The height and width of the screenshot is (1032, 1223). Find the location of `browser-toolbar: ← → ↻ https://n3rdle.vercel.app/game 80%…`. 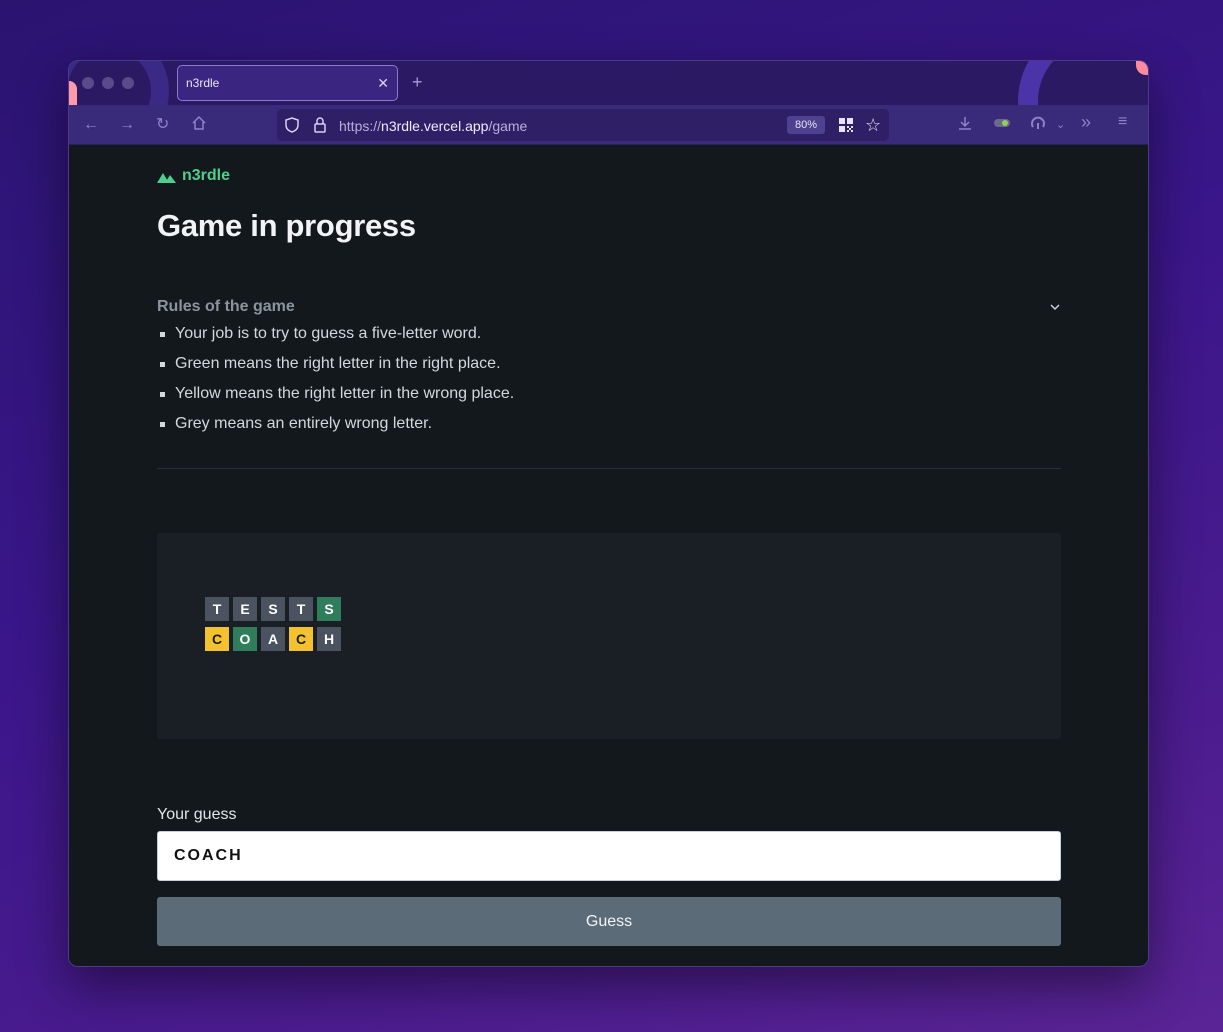

browser-toolbar: ← → ↻ https://n3rdle.vercel.app/game 80%… is located at coordinates (608, 125).